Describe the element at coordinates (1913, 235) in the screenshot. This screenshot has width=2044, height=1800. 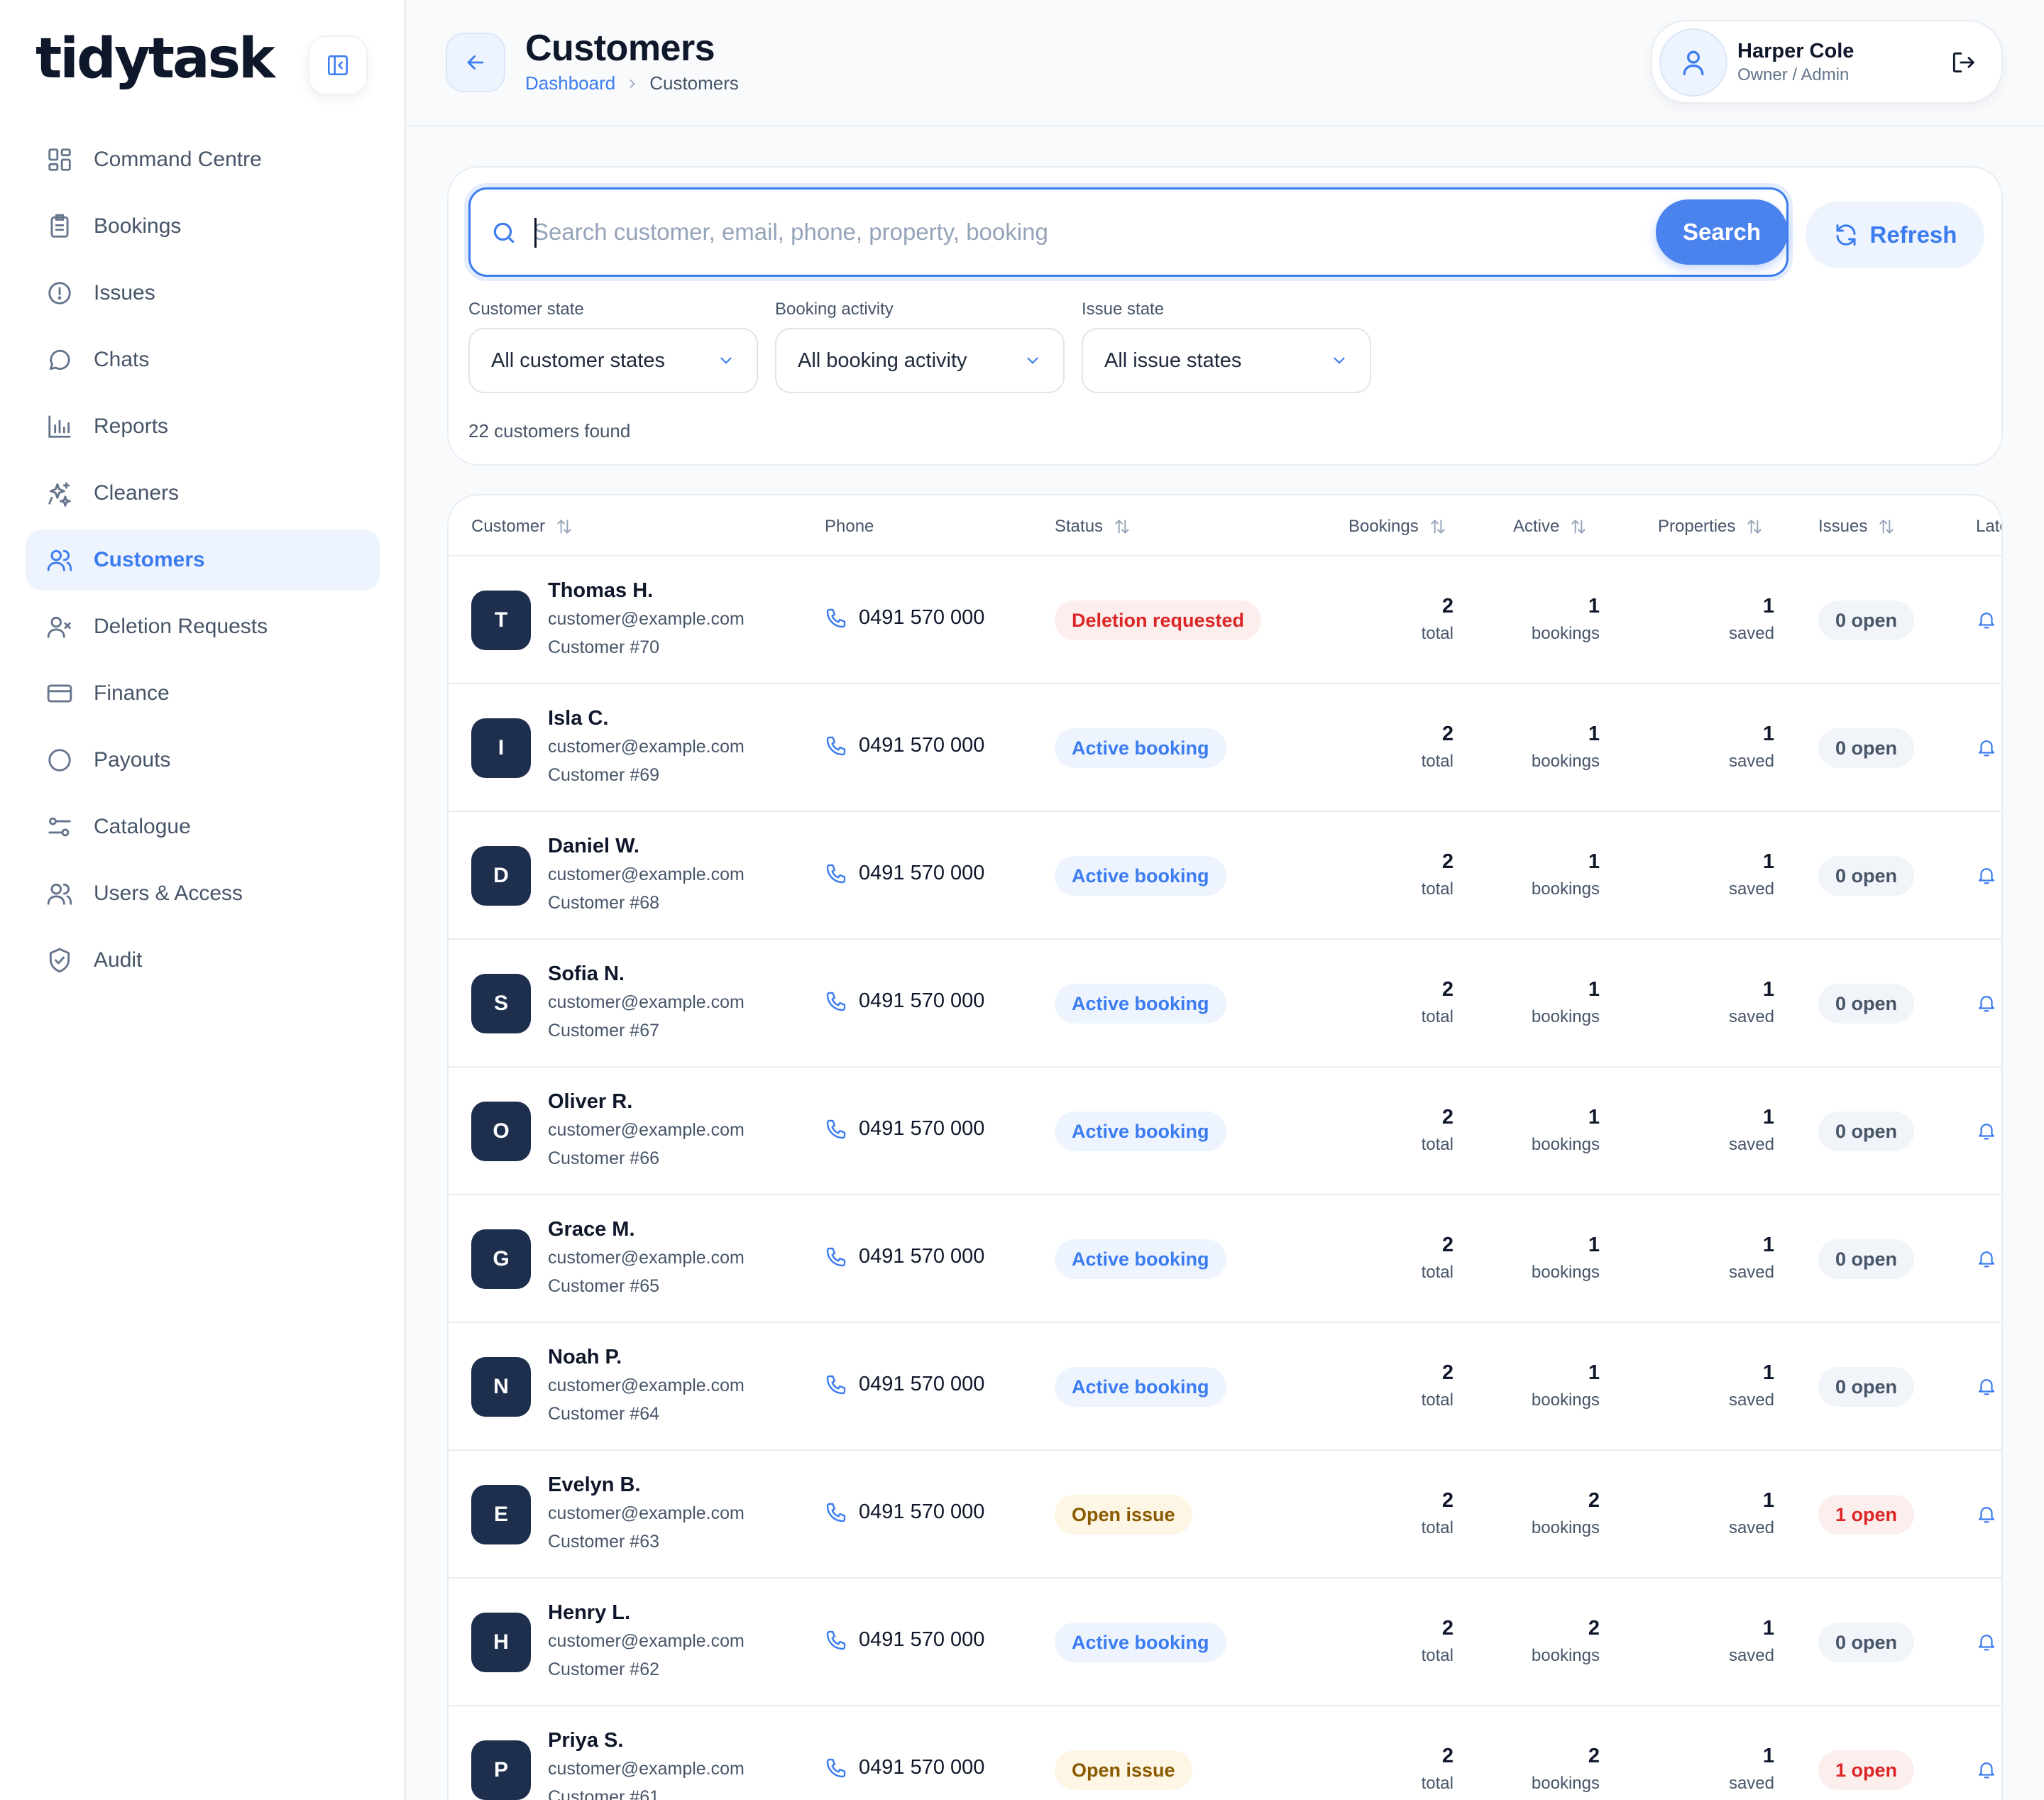
I see `refresh-label: Refresh` at that location.